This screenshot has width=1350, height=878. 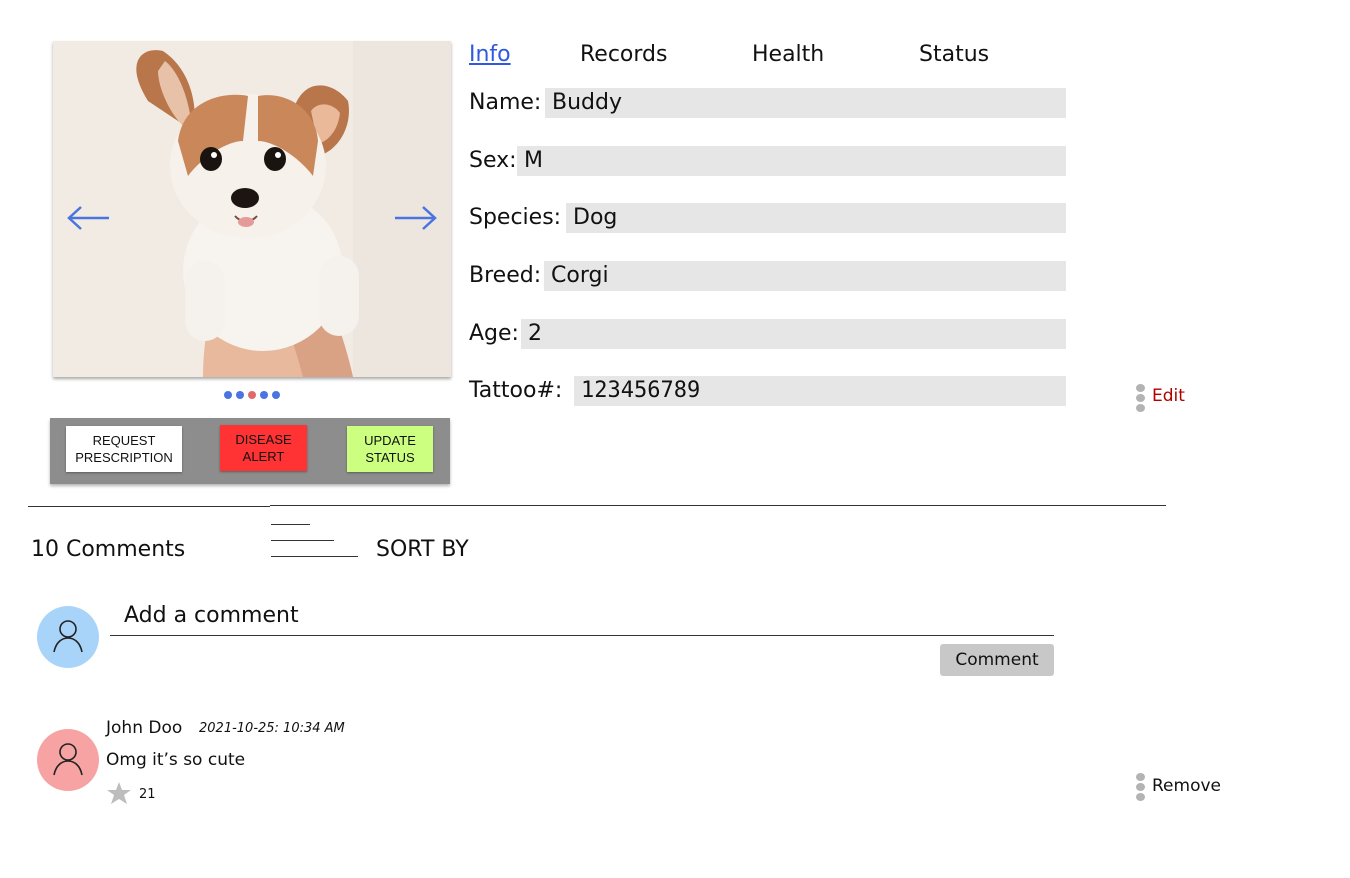 I want to click on carousel-dots, so click(x=262, y=395).